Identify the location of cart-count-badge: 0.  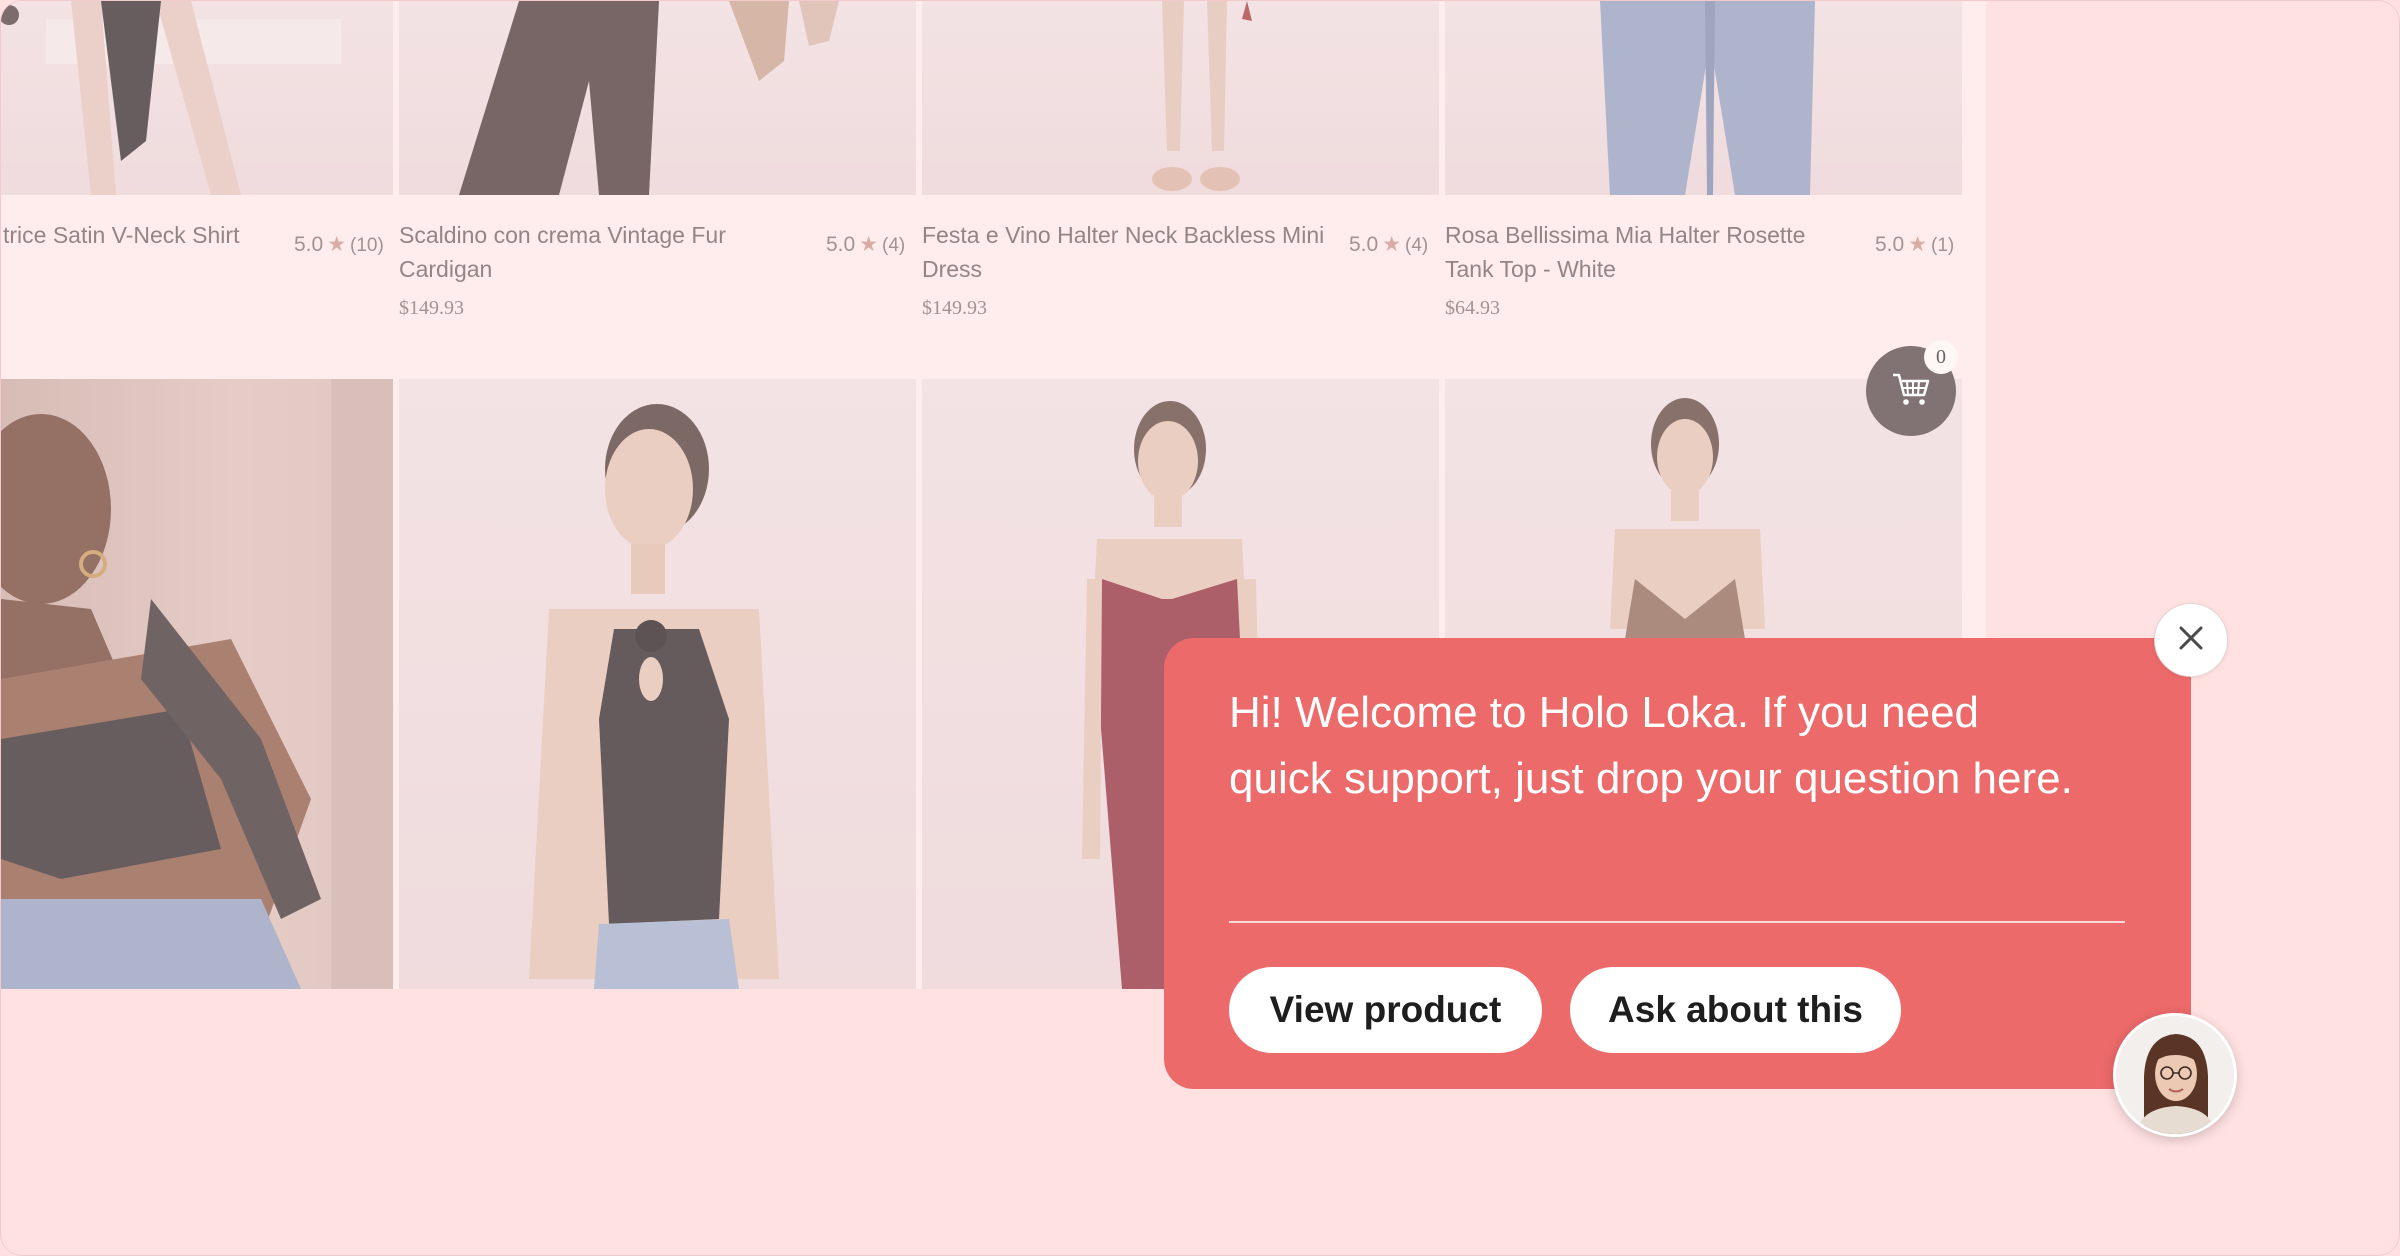
(1941, 357).